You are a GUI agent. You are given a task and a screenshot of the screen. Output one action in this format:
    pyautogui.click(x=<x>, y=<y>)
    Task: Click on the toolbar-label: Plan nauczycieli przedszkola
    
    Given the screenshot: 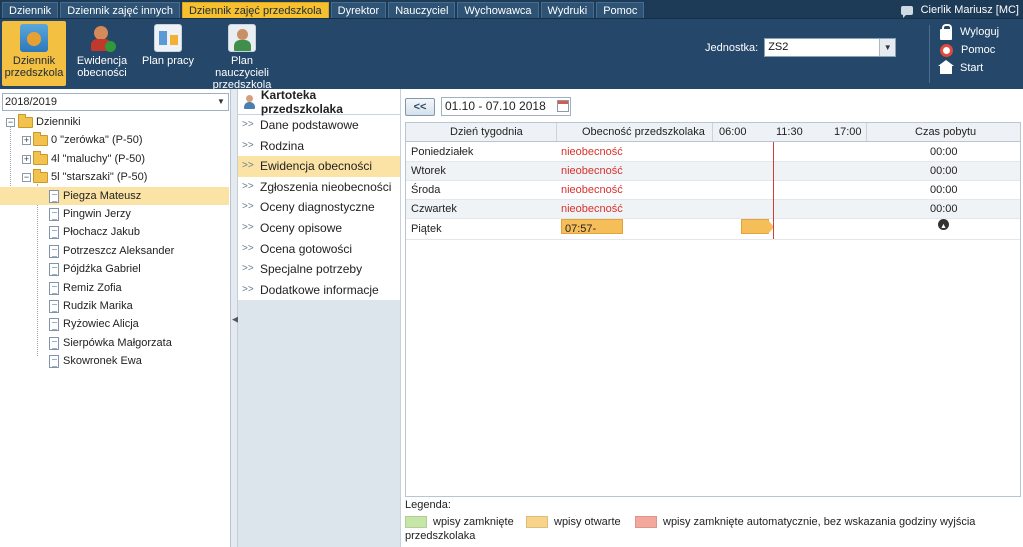 What is the action you would take?
    pyautogui.click(x=242, y=73)
    